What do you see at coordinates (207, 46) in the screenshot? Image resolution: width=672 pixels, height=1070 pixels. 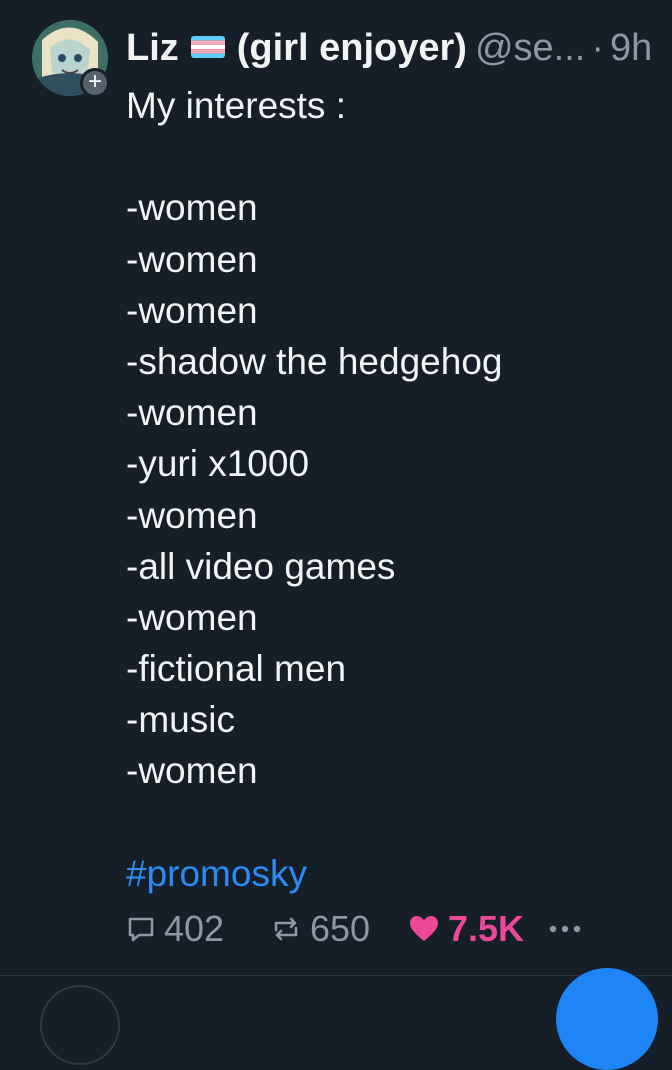 I see `transgender-flag-icon` at bounding box center [207, 46].